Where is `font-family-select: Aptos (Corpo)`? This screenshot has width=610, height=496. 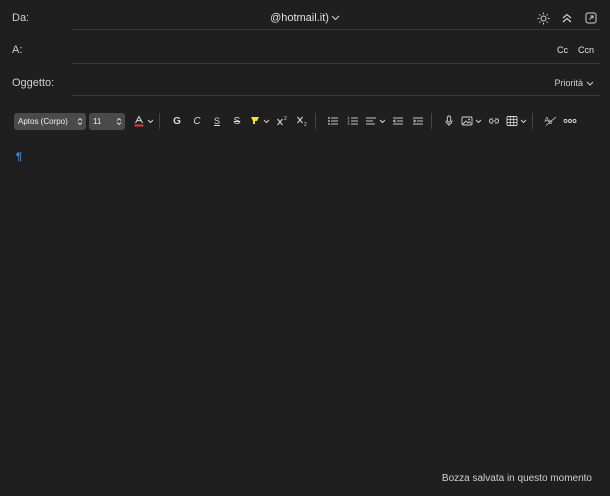 font-family-select: Aptos (Corpo) is located at coordinates (50, 121).